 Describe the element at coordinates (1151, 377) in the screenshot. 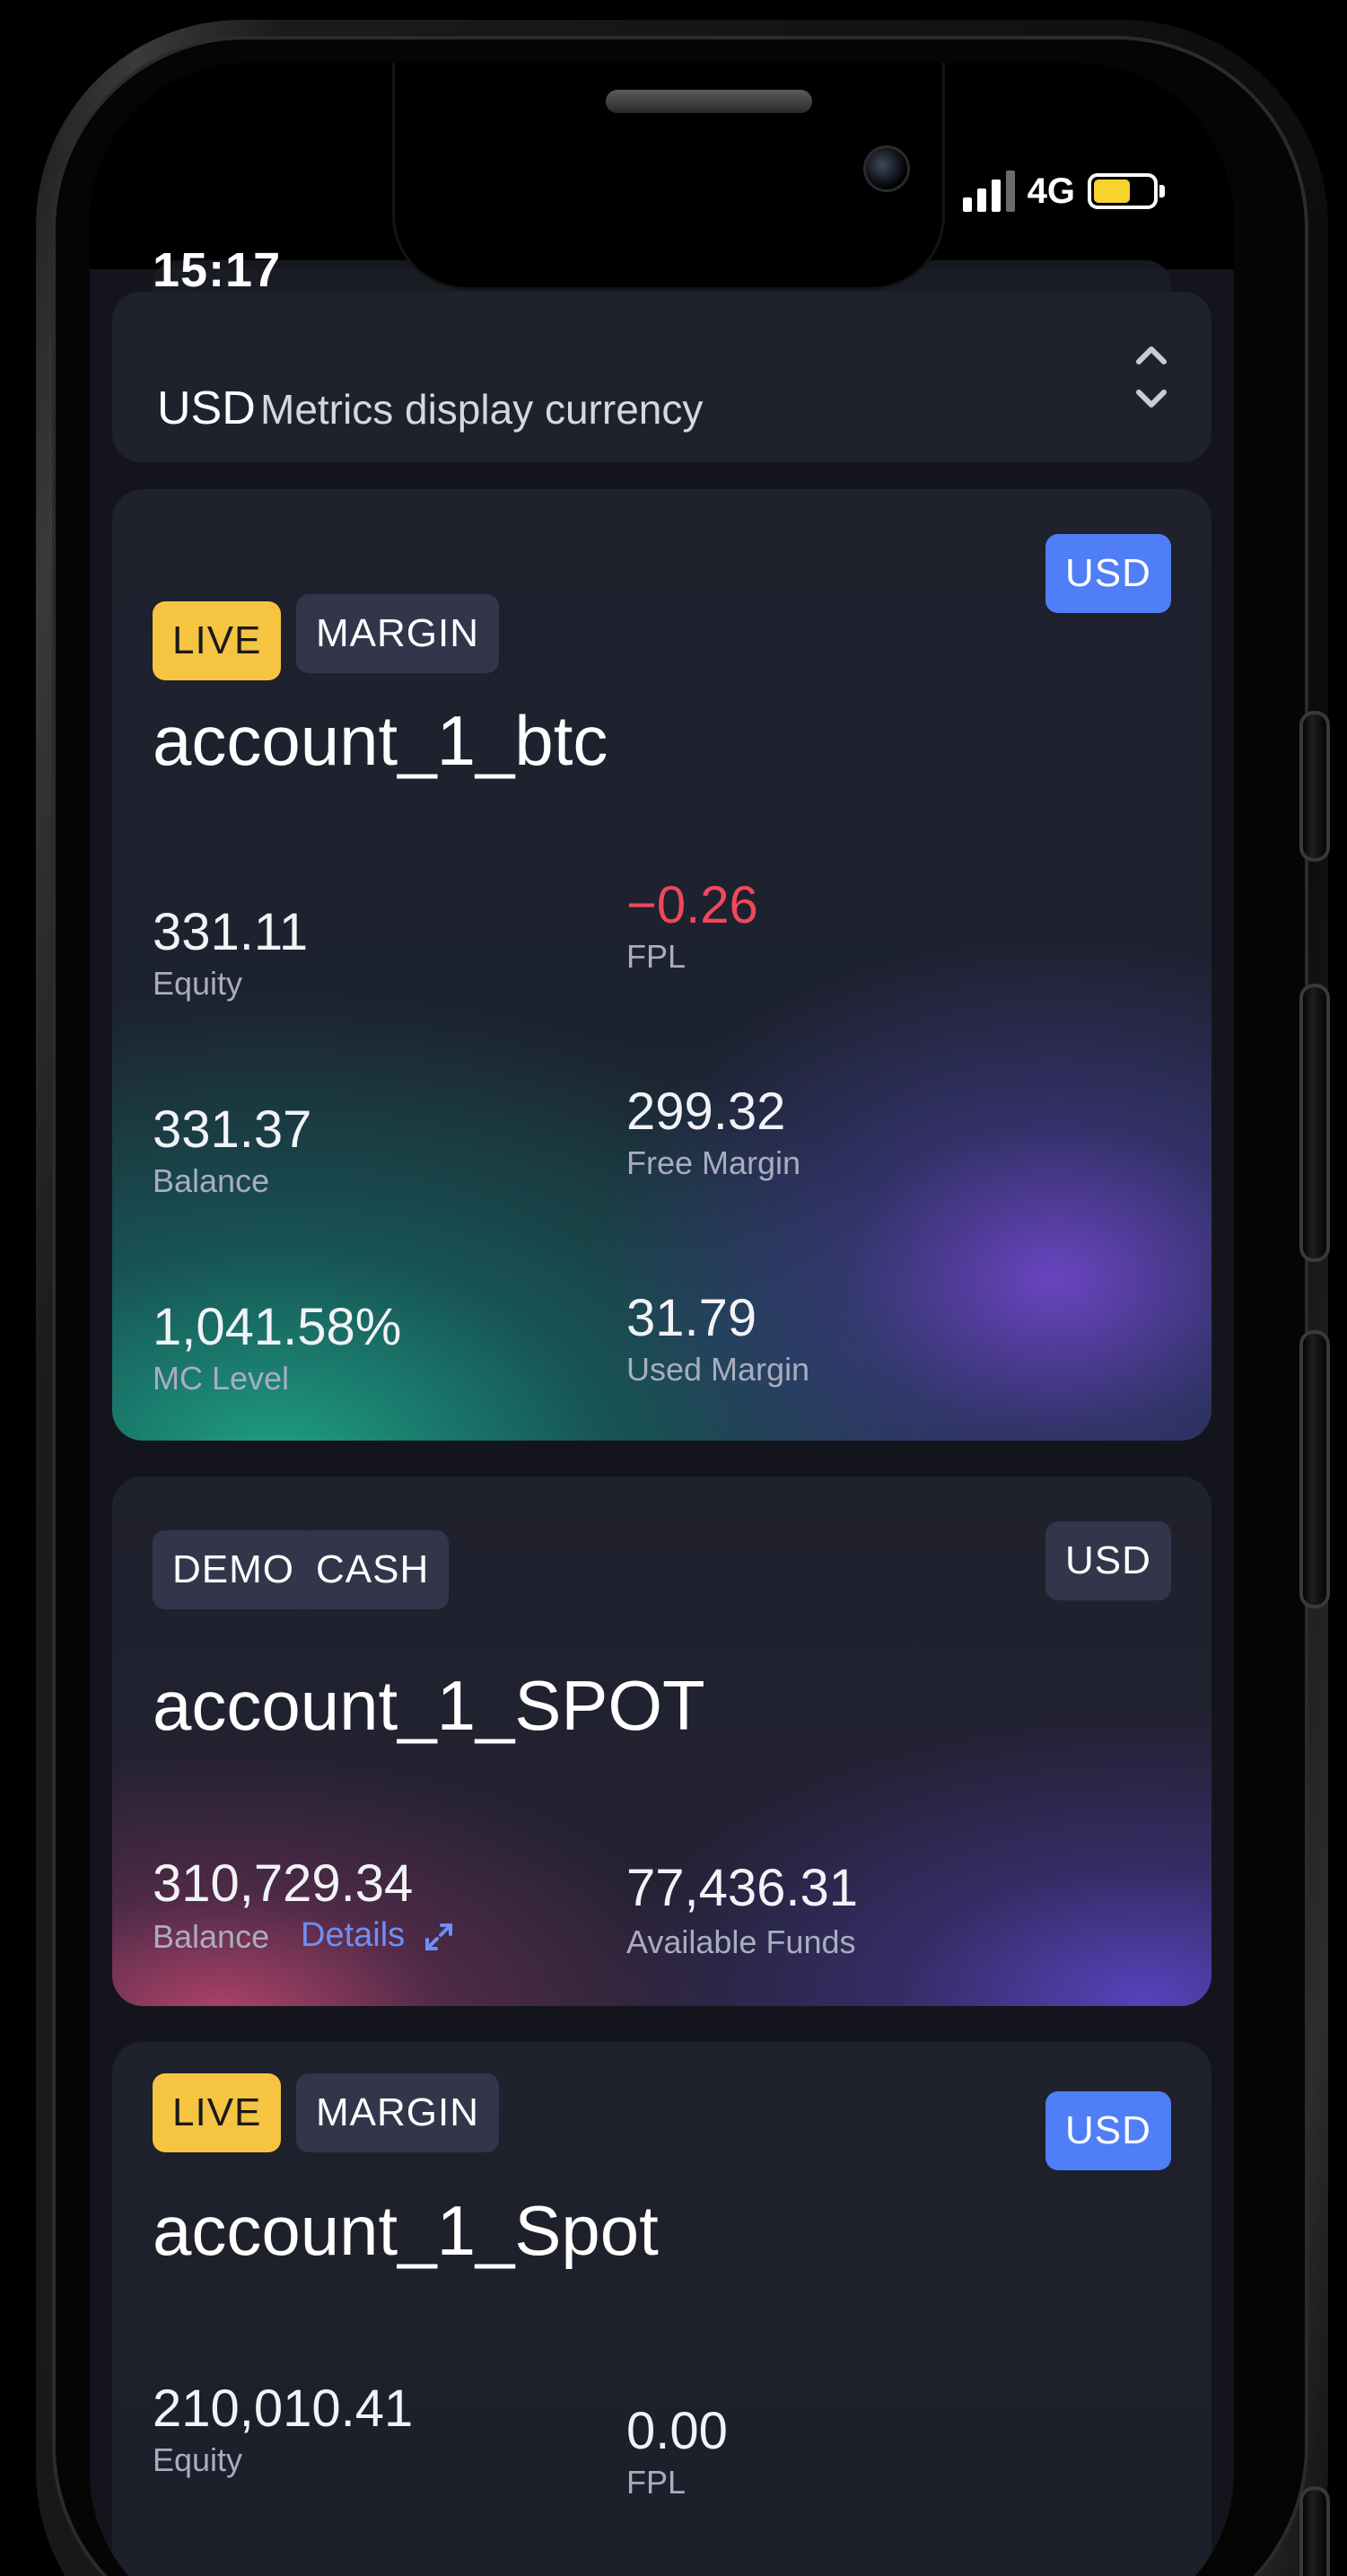

I see `chevron-up-down-icon` at that location.